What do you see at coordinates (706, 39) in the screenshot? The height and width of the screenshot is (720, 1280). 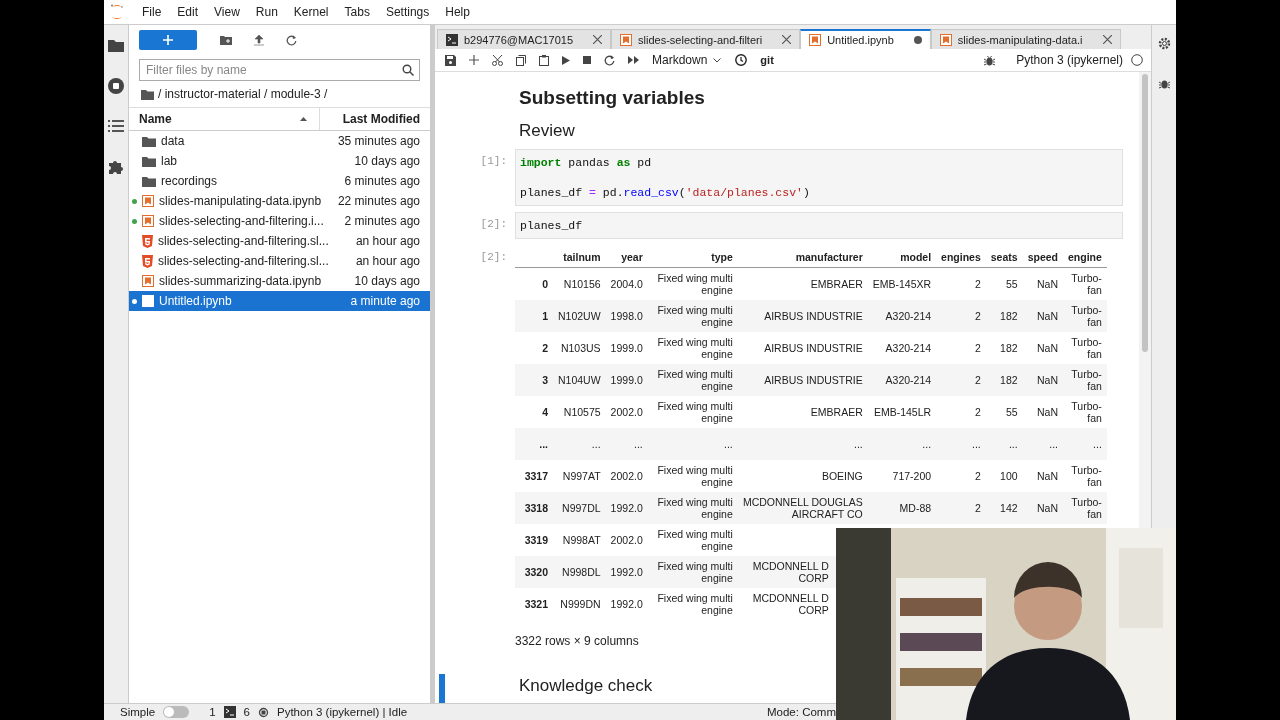 I see `tab: slides-selecting-and-filteri` at bounding box center [706, 39].